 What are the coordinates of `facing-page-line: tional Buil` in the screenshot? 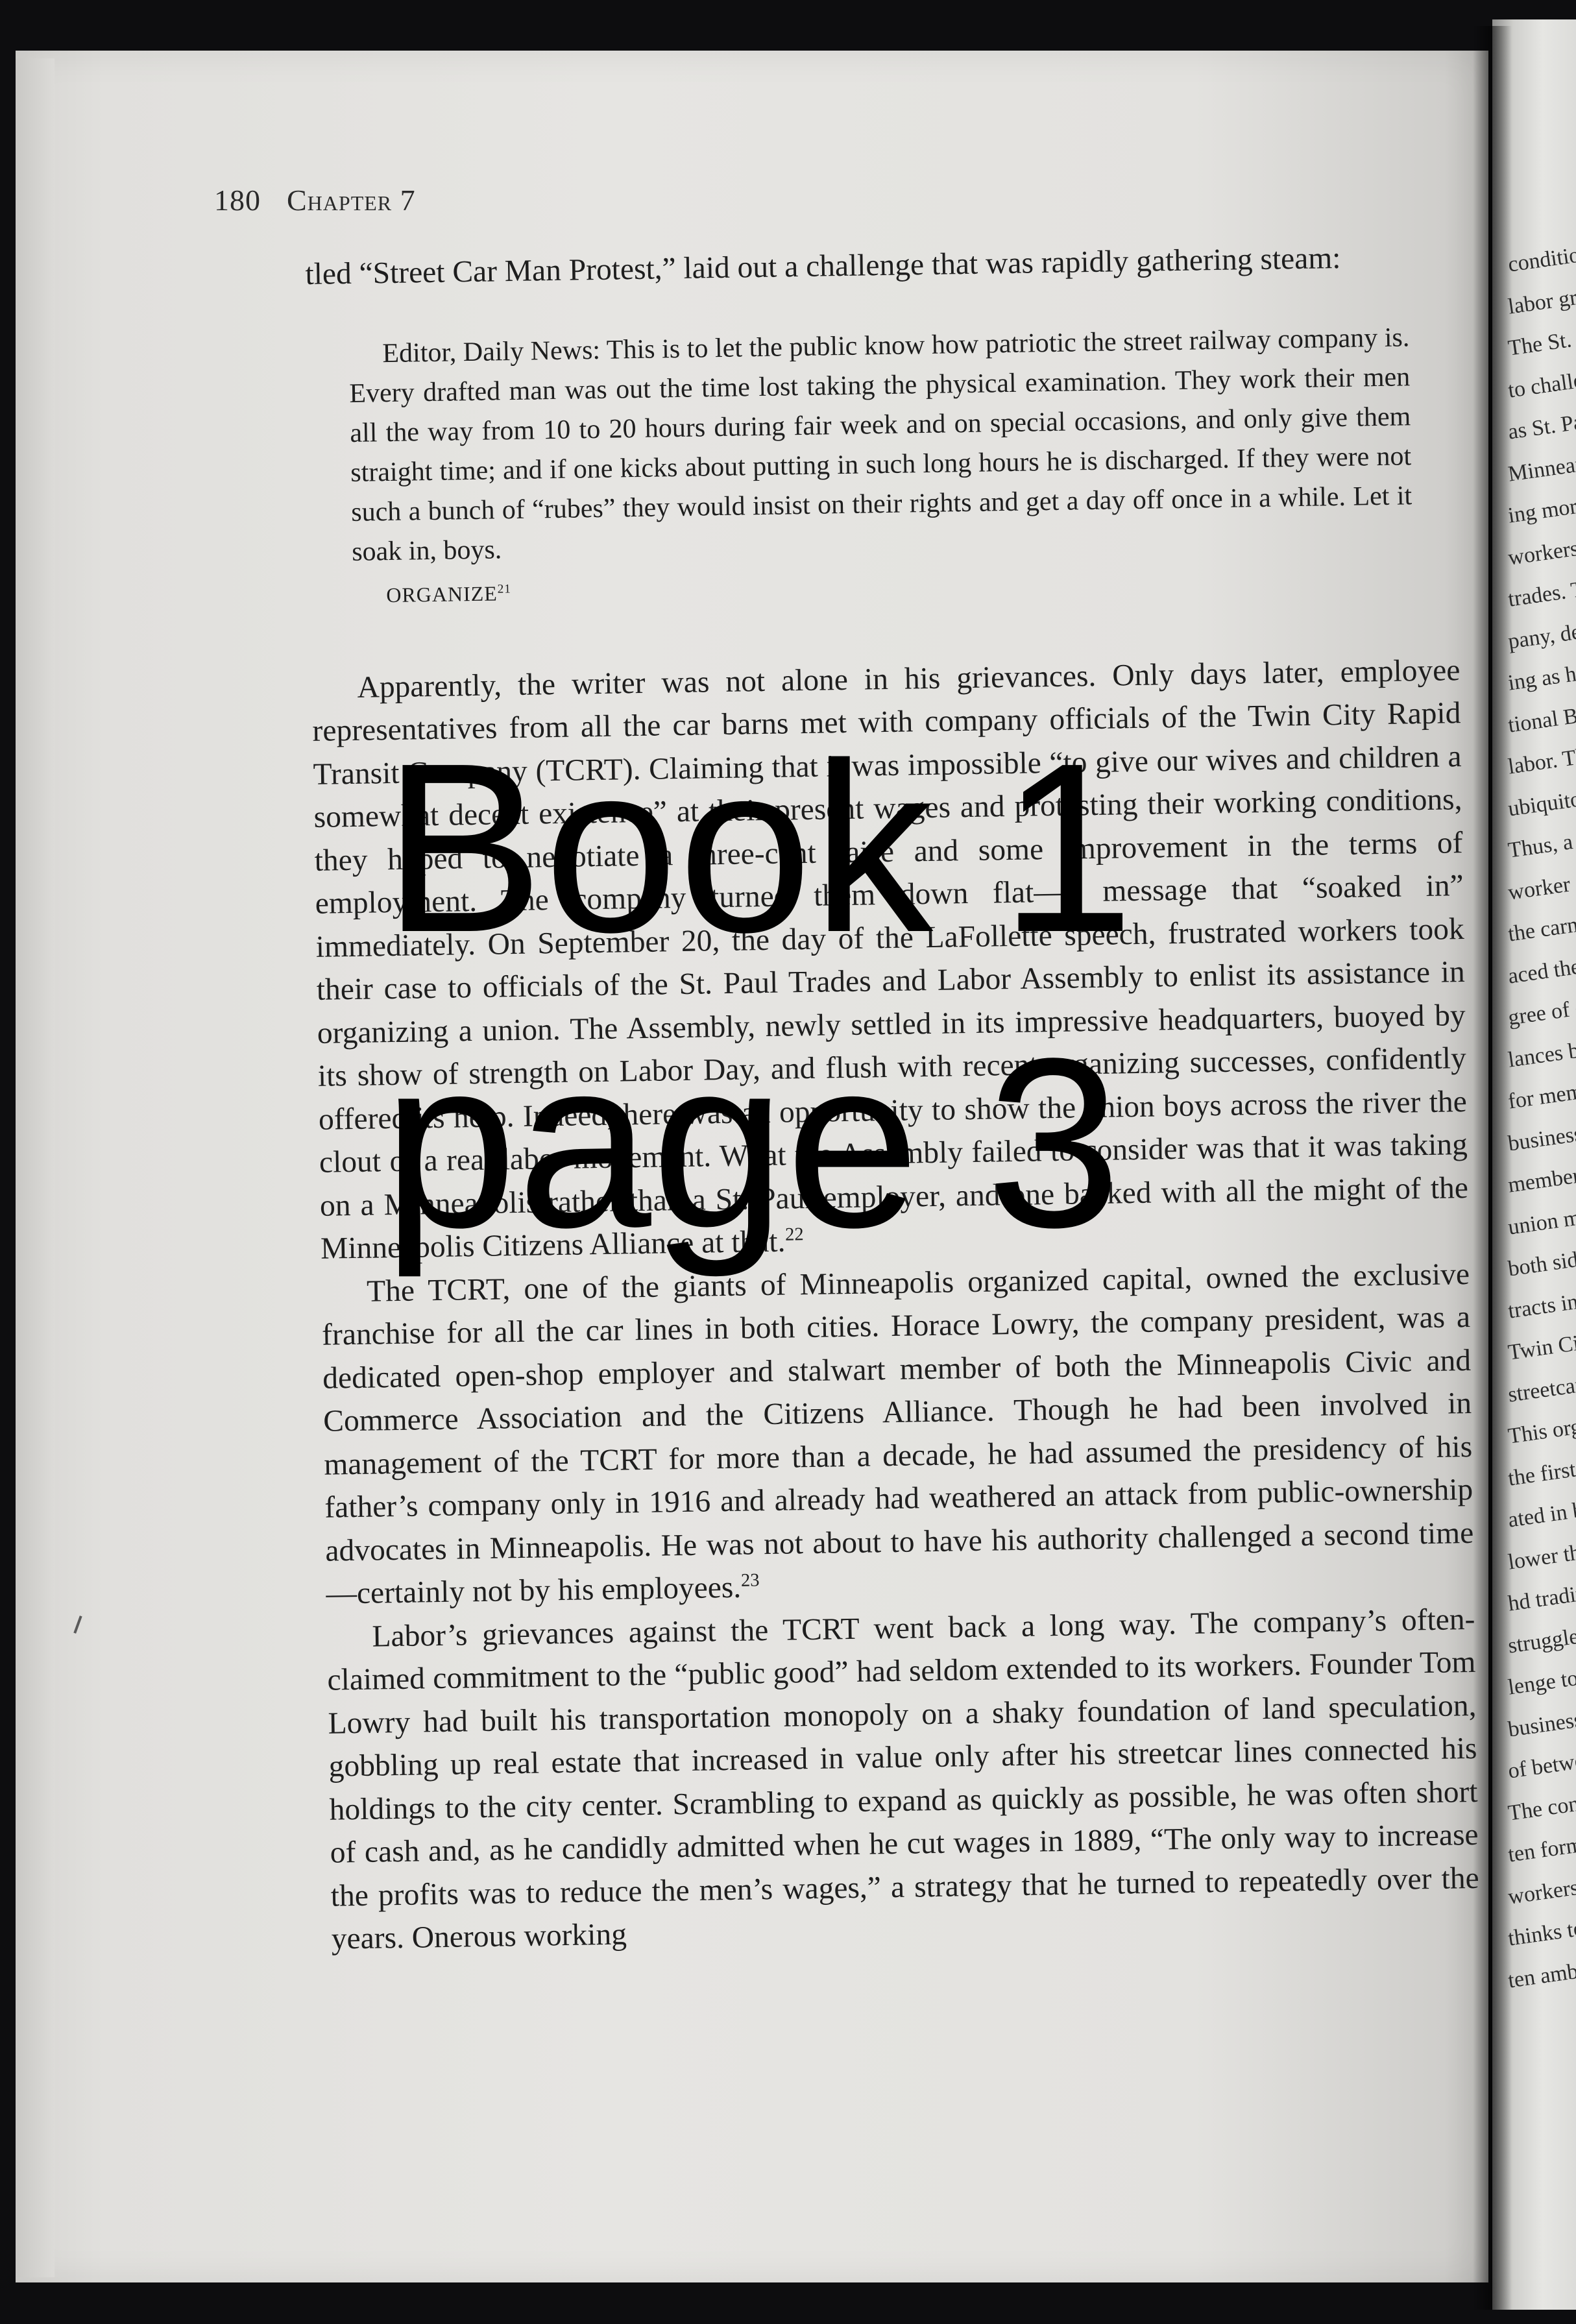 It's located at (1541, 719).